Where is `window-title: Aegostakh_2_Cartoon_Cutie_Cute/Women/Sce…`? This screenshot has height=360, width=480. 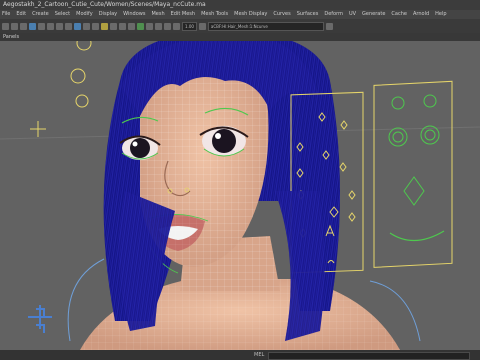
window-title: Aegostakh_2_Cartoon_Cutie_Cute/Women/Sce… is located at coordinates (240, 5).